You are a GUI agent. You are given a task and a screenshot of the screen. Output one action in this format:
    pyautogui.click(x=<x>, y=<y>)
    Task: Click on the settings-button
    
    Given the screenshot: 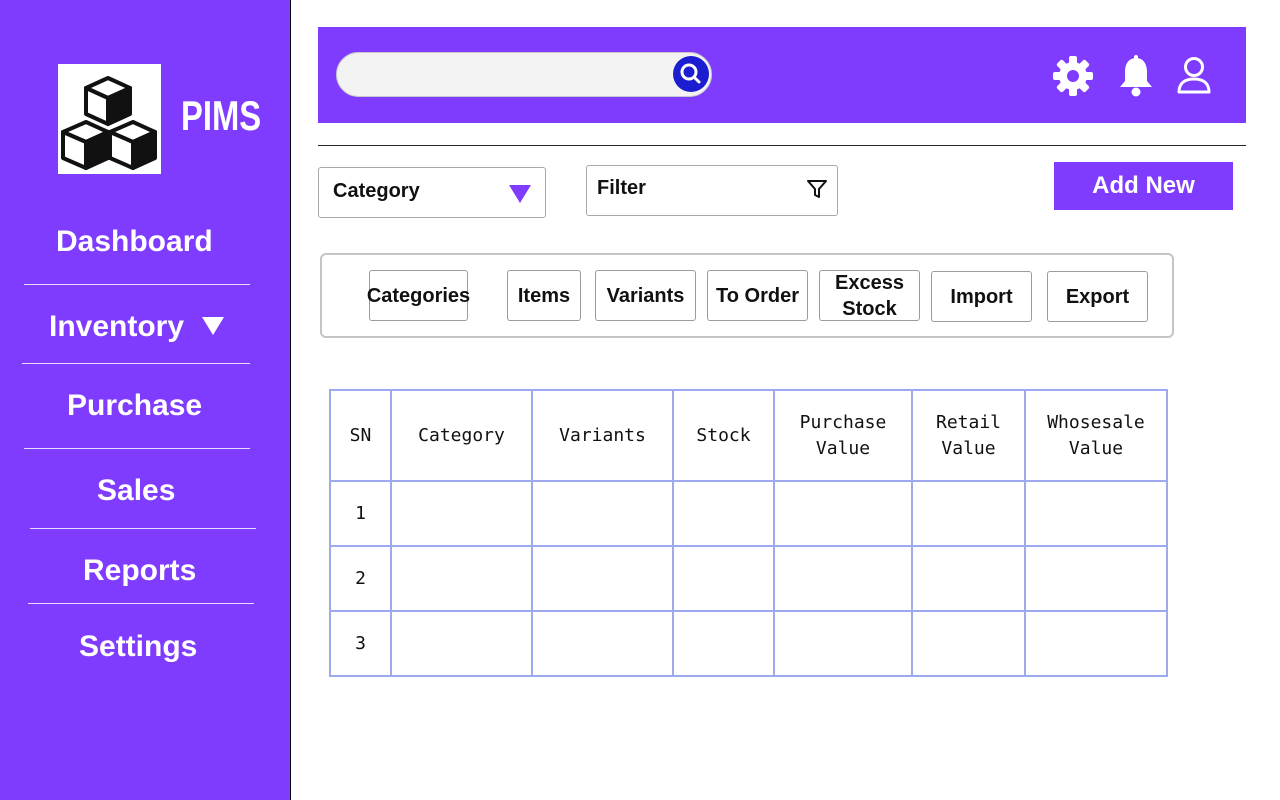 What is the action you would take?
    pyautogui.click(x=1073, y=76)
    